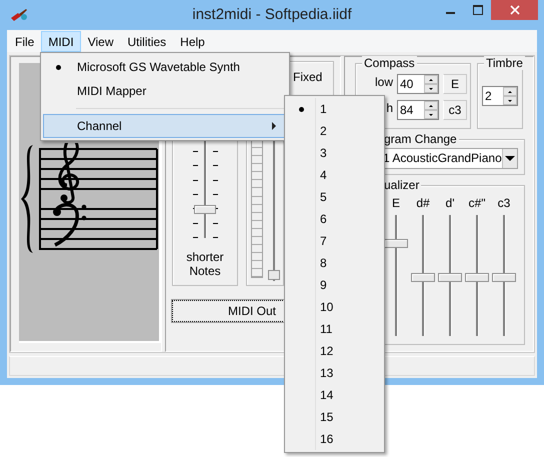  I want to click on group-label: Compass, so click(389, 63).